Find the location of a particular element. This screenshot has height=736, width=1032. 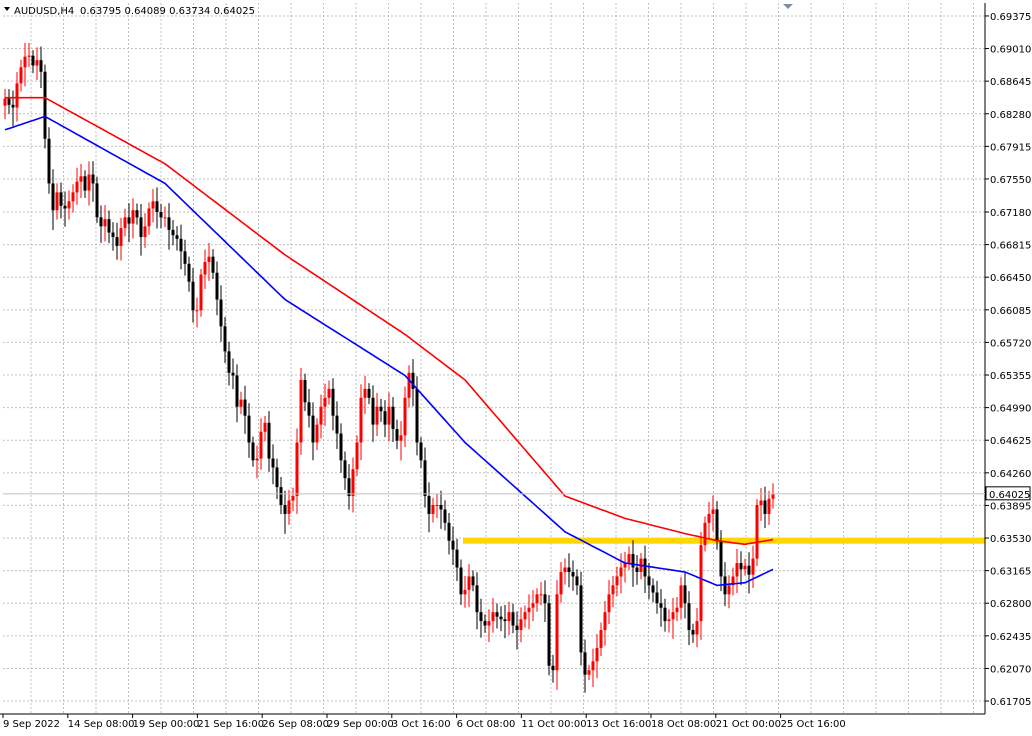

ohlc-label: 0.63795 0.64089 0.63734 0.64025 is located at coordinates (167, 11).